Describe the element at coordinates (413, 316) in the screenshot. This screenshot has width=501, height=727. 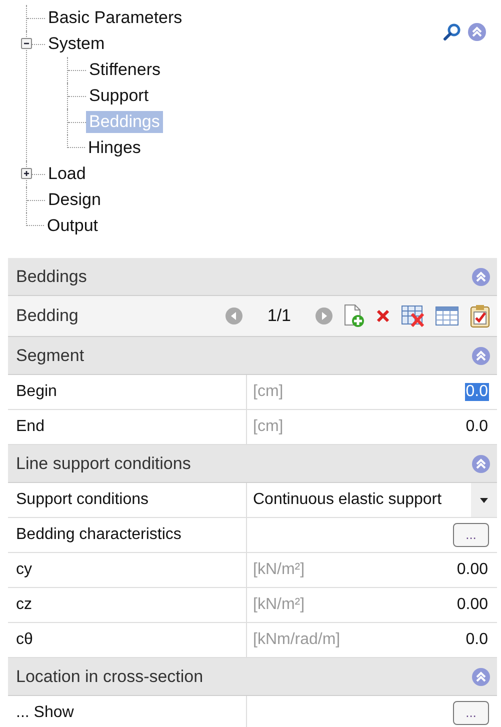
I see `delete-table-icon` at that location.